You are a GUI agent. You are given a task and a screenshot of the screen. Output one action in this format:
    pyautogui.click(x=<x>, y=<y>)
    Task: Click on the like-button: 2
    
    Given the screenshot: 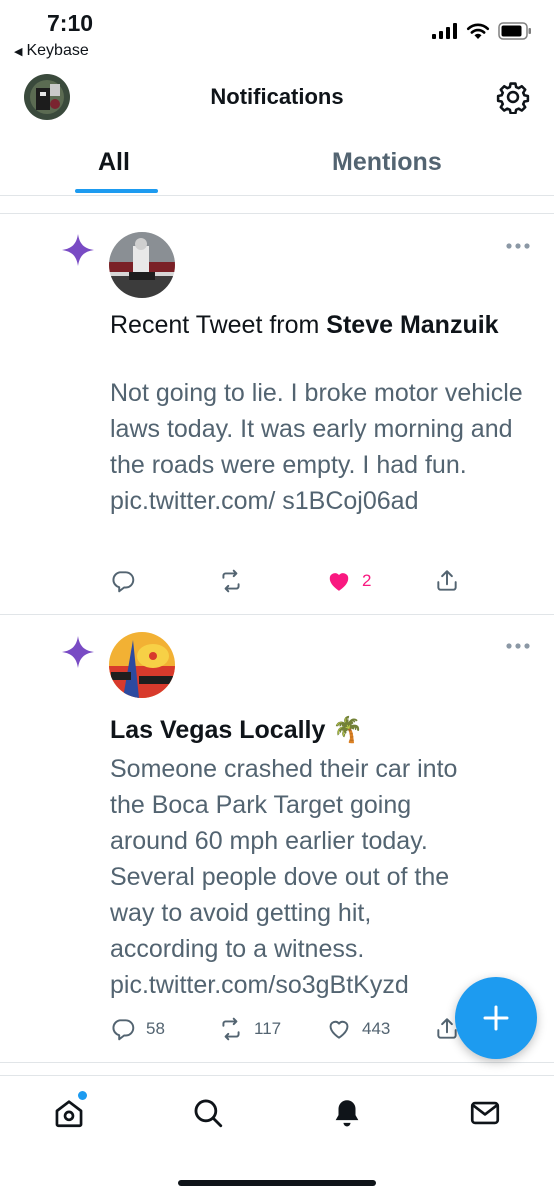 What is the action you would take?
    pyautogui.click(x=348, y=581)
    